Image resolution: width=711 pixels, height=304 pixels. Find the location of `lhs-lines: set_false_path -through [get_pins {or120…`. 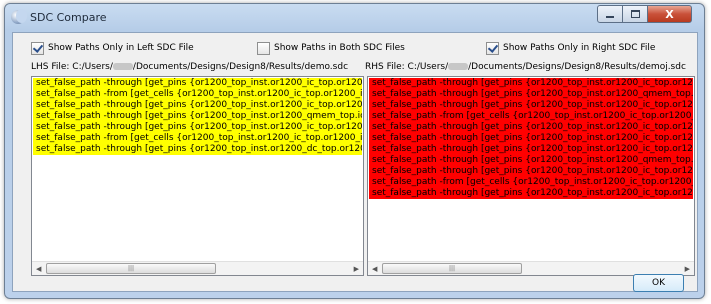

lhs-lines: set_false_path -through [get_pins {or120… is located at coordinates (197, 116).